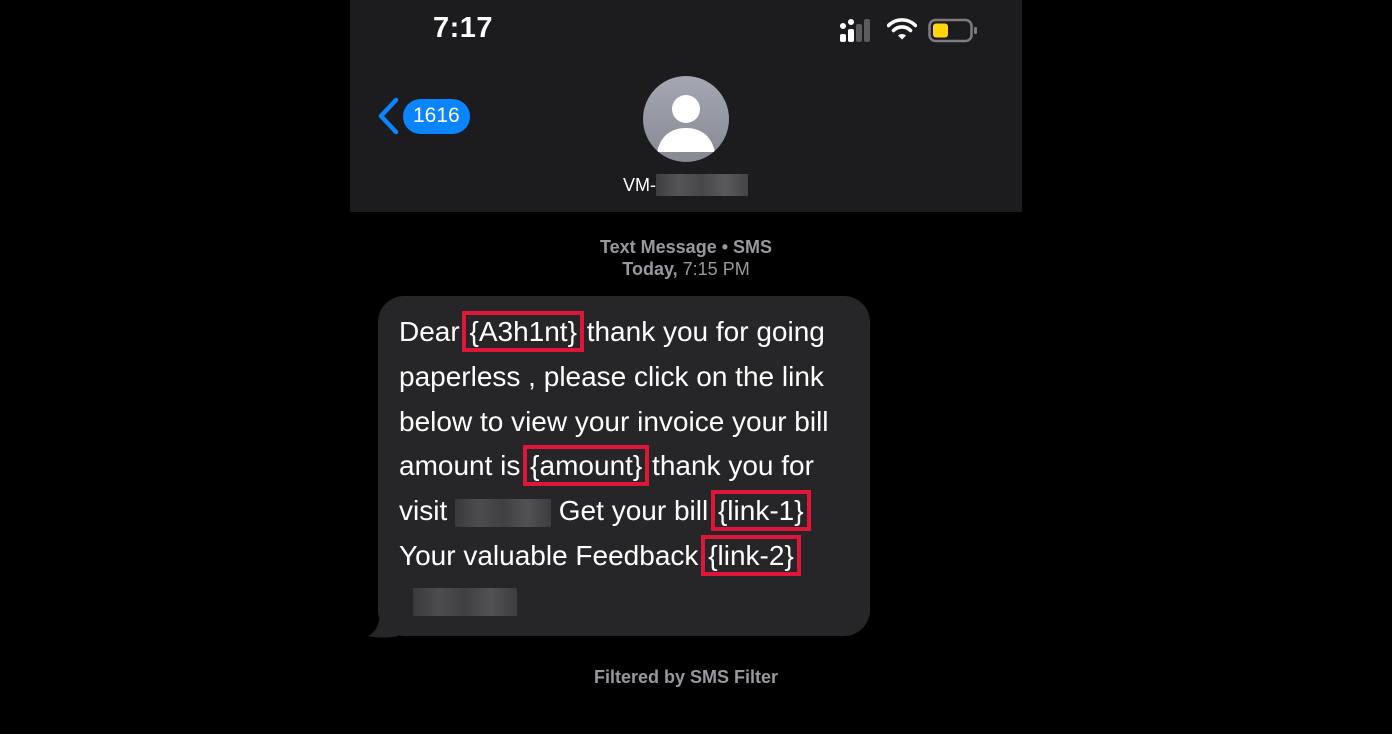  I want to click on contact-name-button: VM-, so click(688, 185).